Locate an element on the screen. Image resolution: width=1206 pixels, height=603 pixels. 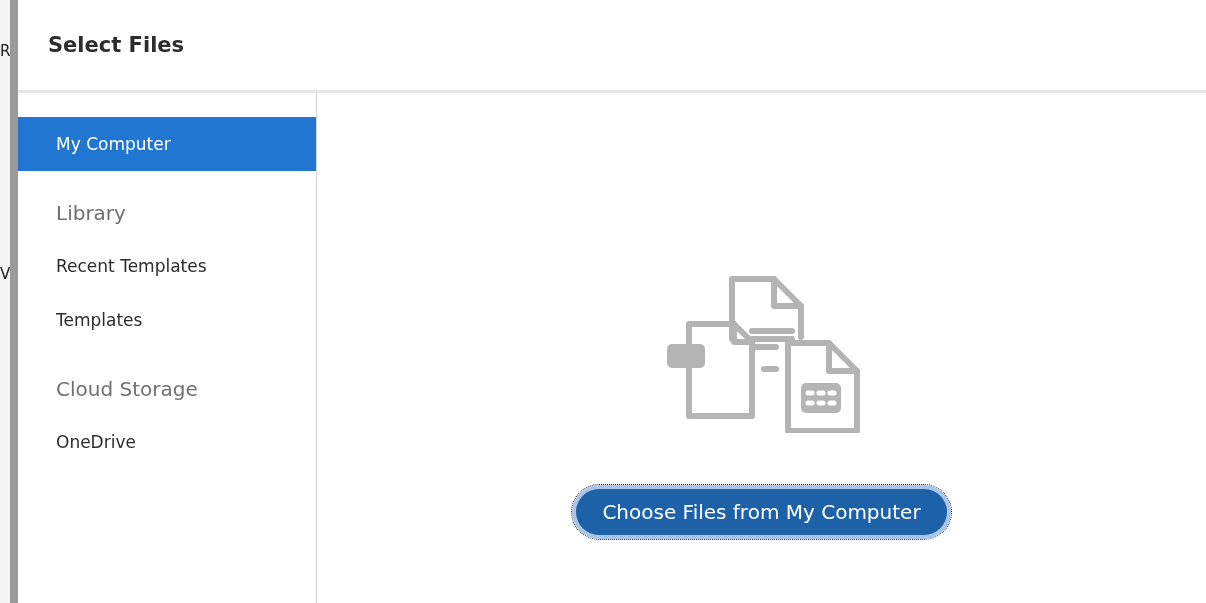
background-text: R is located at coordinates (5, 51).